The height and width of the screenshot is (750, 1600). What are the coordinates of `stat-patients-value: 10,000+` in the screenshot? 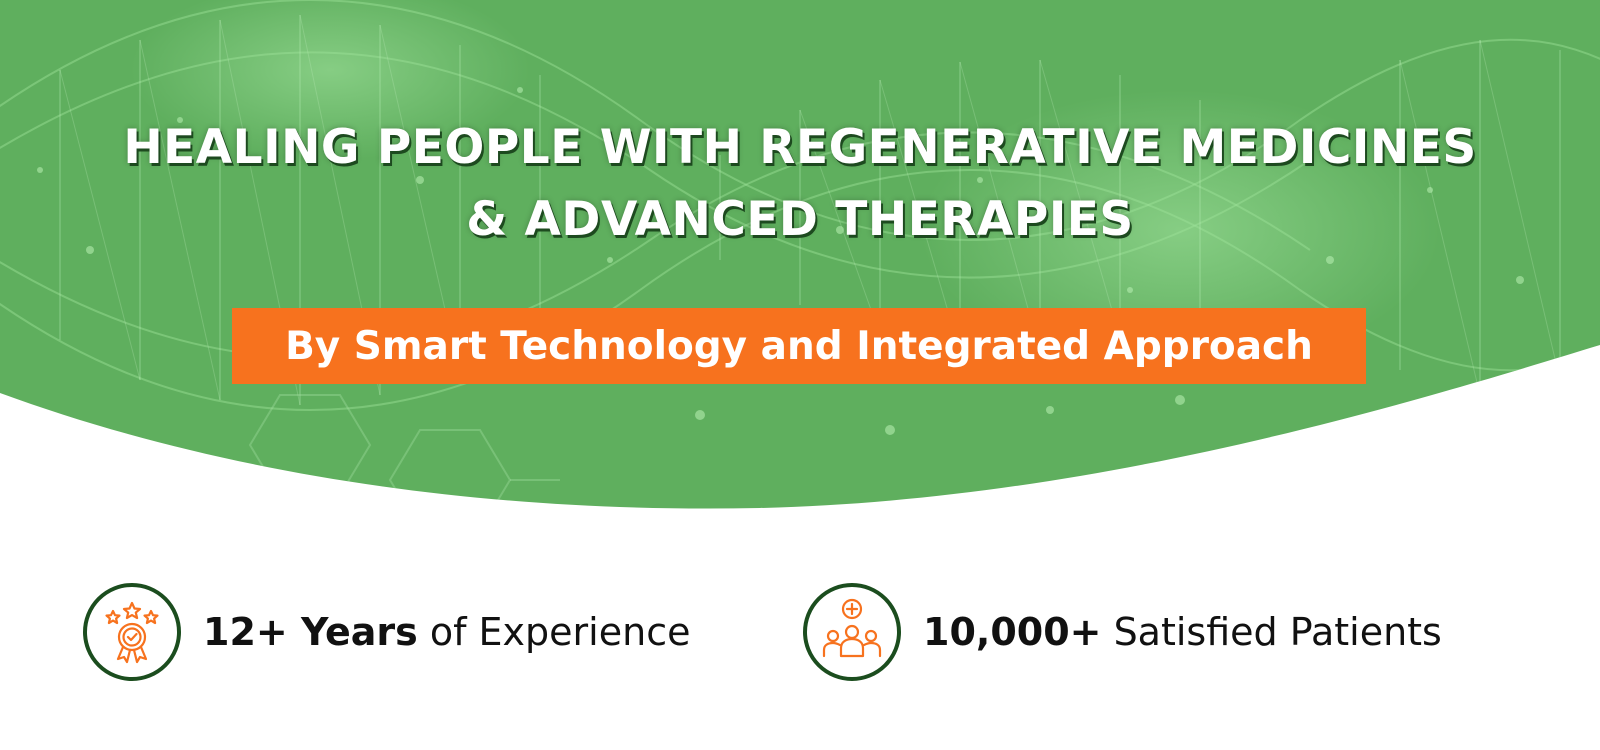 It's located at (1012, 632).